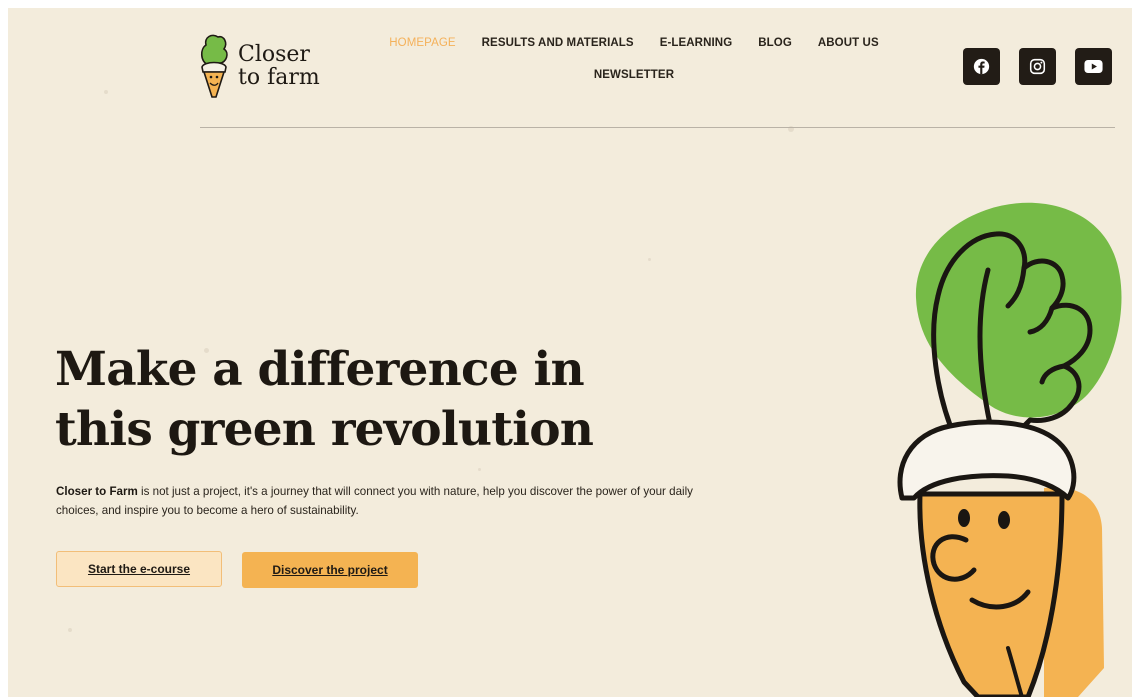 This screenshot has height=697, width=1132. I want to click on youtube-icon, so click(1093, 66).